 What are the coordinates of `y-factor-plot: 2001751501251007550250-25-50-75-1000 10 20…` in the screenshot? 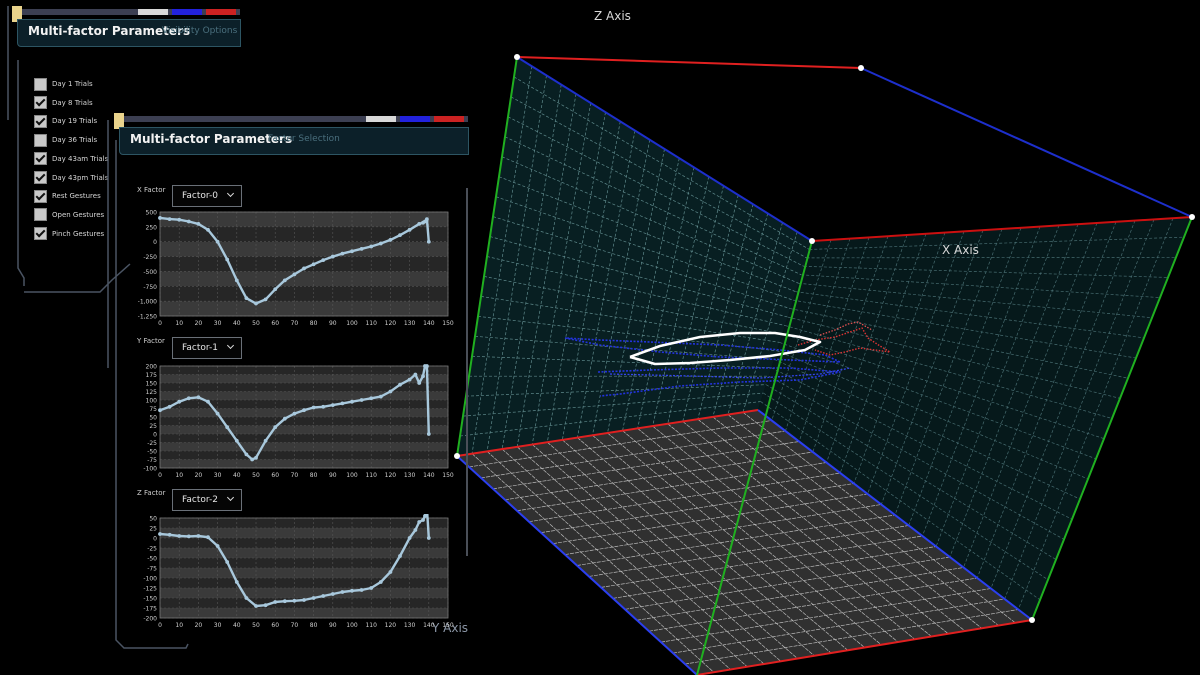 It's located at (298, 422).